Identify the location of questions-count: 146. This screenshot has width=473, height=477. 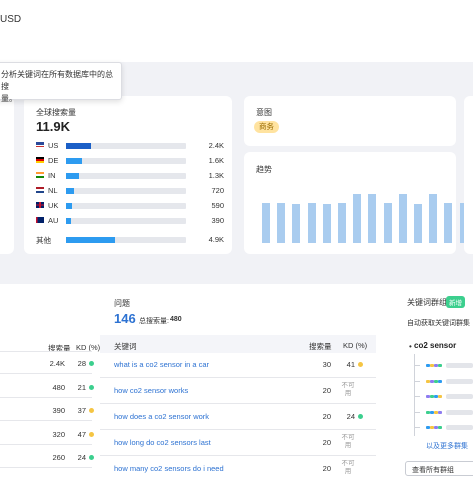
(125, 318).